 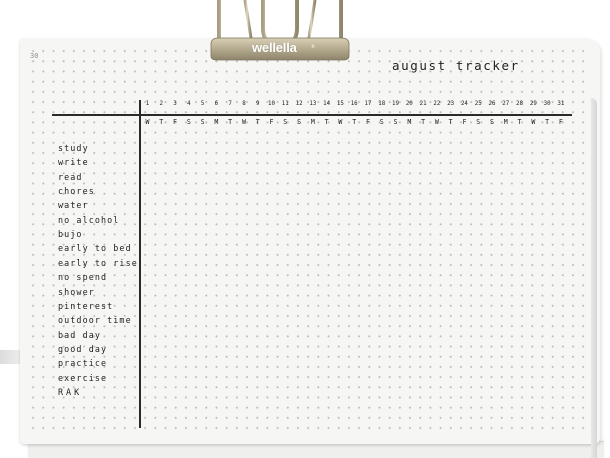 What do you see at coordinates (73, 162) in the screenshot?
I see `habit-label: write` at bounding box center [73, 162].